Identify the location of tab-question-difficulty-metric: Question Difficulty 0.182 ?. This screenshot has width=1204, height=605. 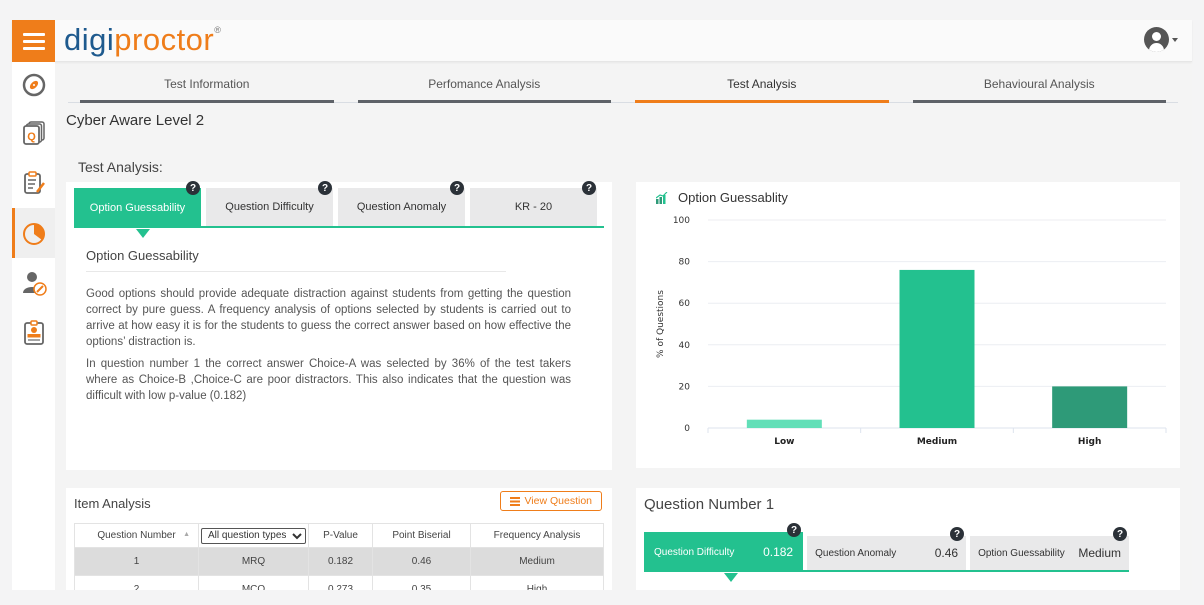
(724, 552).